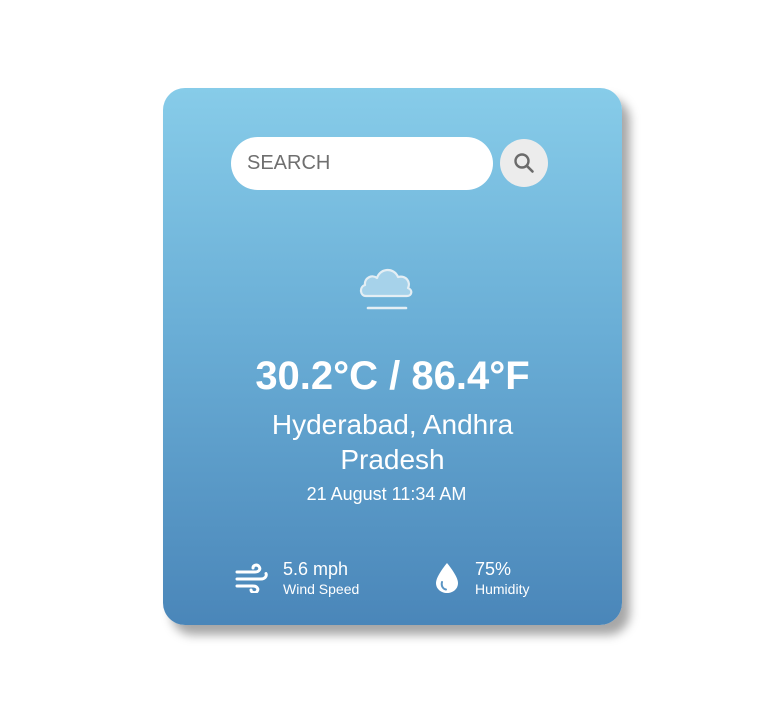 This screenshot has width=778, height=721. What do you see at coordinates (386, 287) in the screenshot?
I see `mist-cloud-icon` at bounding box center [386, 287].